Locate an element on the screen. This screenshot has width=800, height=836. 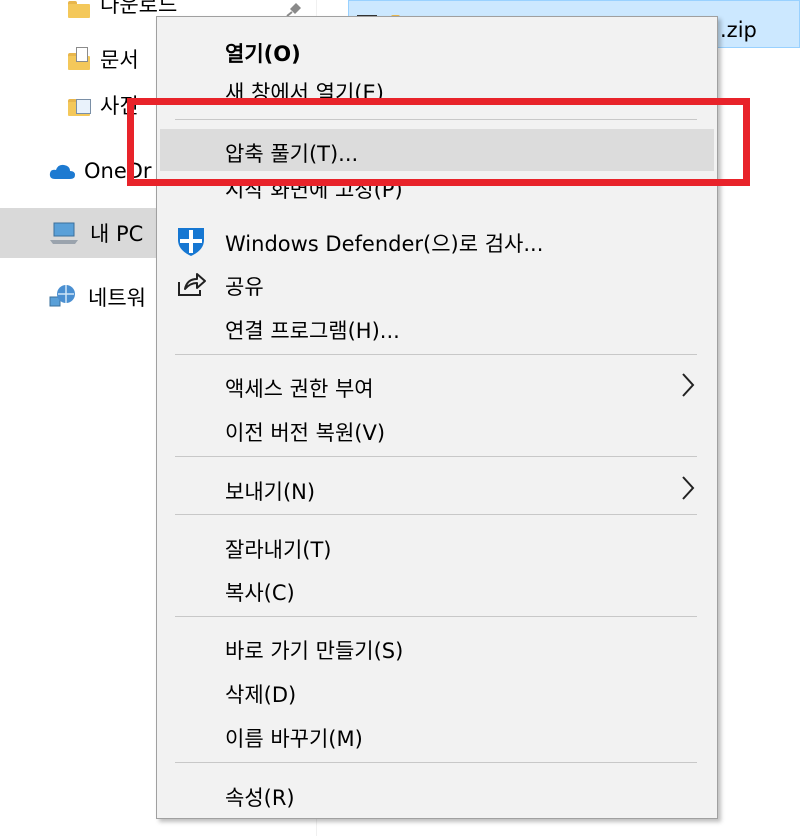
menu-item-label: 공유 is located at coordinates (244, 287).